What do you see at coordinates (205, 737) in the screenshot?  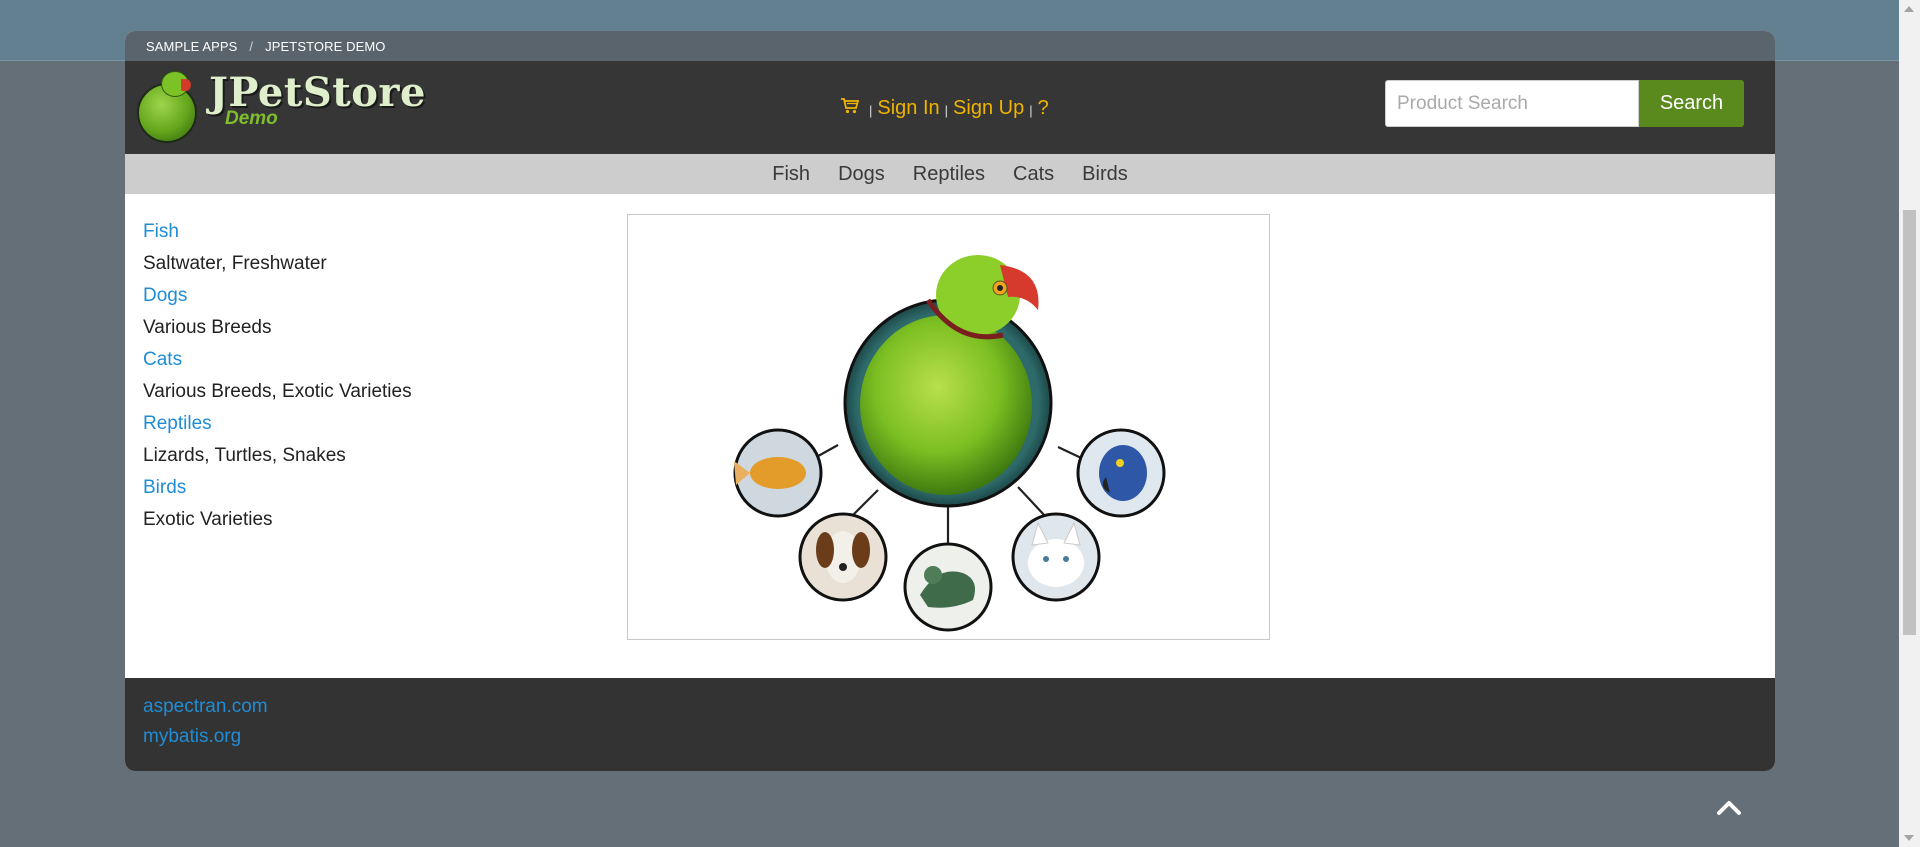 I see `footer-link-mybatis: mybatis.org` at bounding box center [205, 737].